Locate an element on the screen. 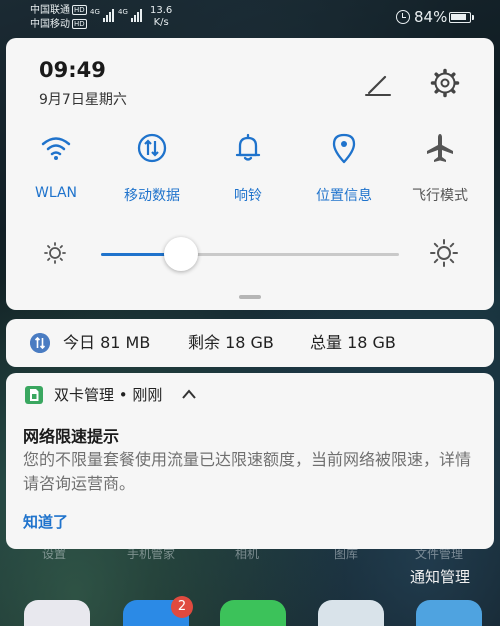  clock-date: 9月7日星期六 is located at coordinates (83, 100).